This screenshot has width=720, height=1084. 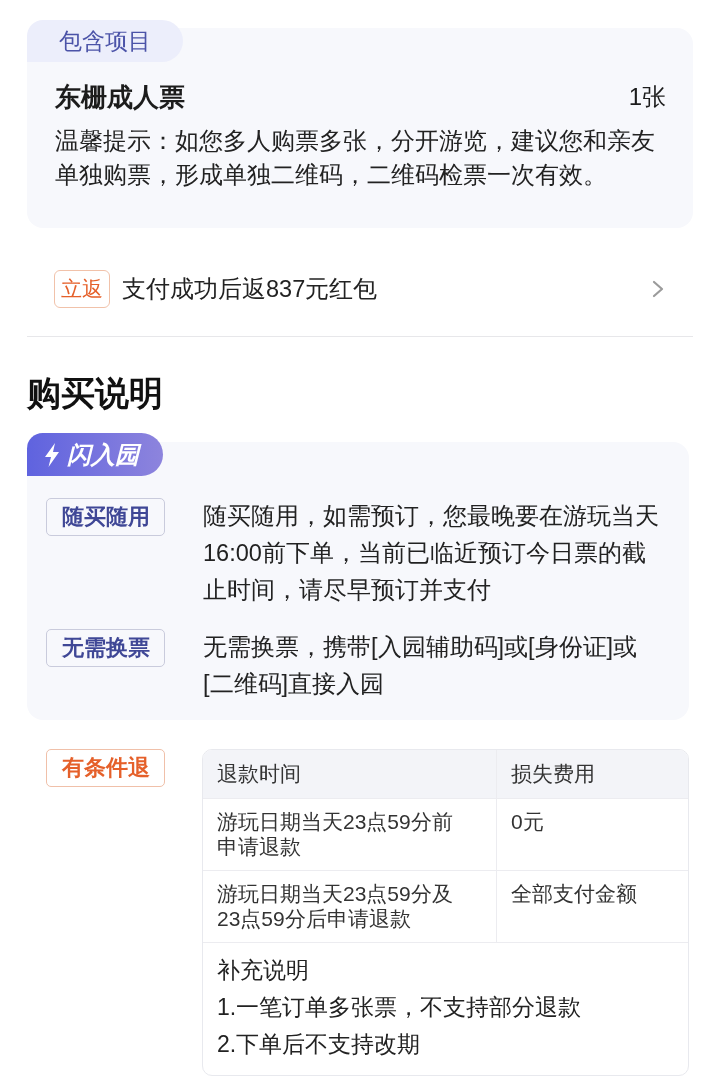 What do you see at coordinates (105, 41) in the screenshot?
I see `section-label: 包含项目` at bounding box center [105, 41].